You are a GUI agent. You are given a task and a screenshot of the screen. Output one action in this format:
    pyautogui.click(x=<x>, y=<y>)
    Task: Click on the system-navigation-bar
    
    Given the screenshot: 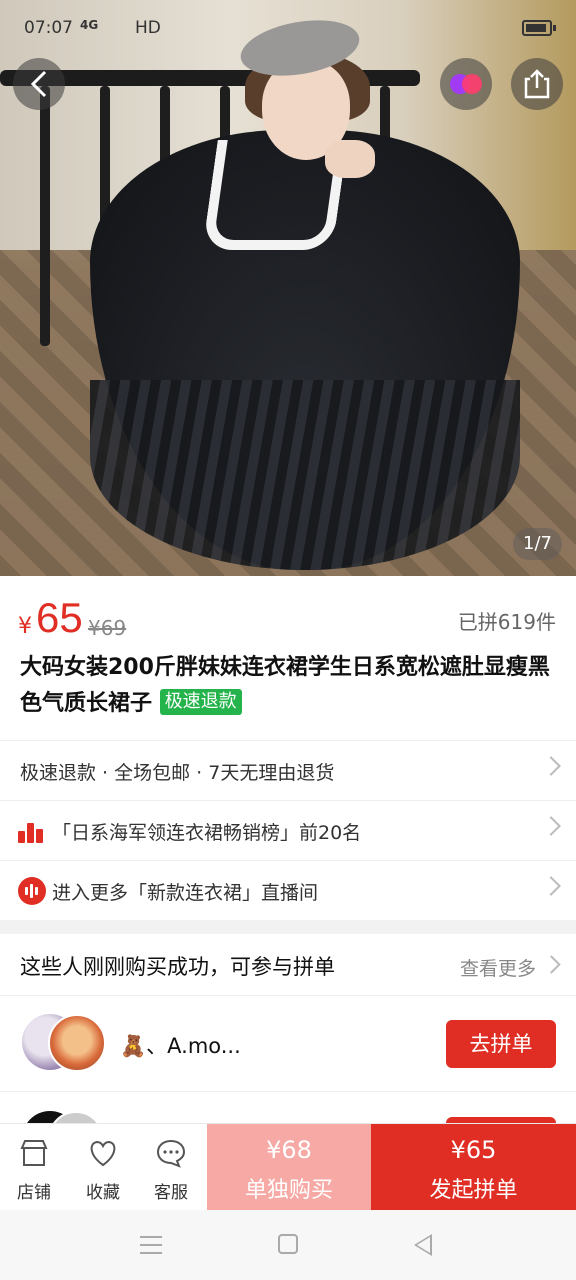 What is the action you would take?
    pyautogui.click(x=288, y=1245)
    